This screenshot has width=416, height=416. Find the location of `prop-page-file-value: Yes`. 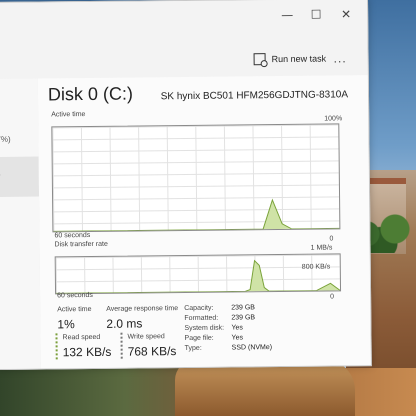

prop-page-file-value: Yes is located at coordinates (237, 338).